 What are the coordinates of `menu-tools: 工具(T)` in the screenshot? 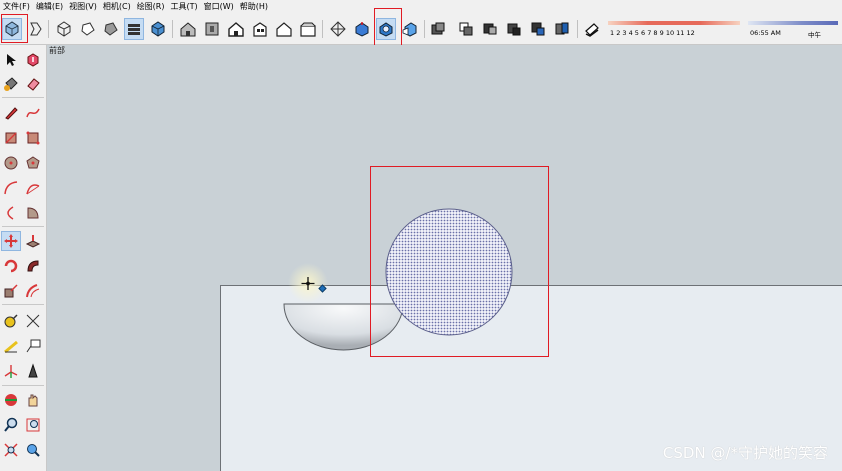 It's located at (184, 7).